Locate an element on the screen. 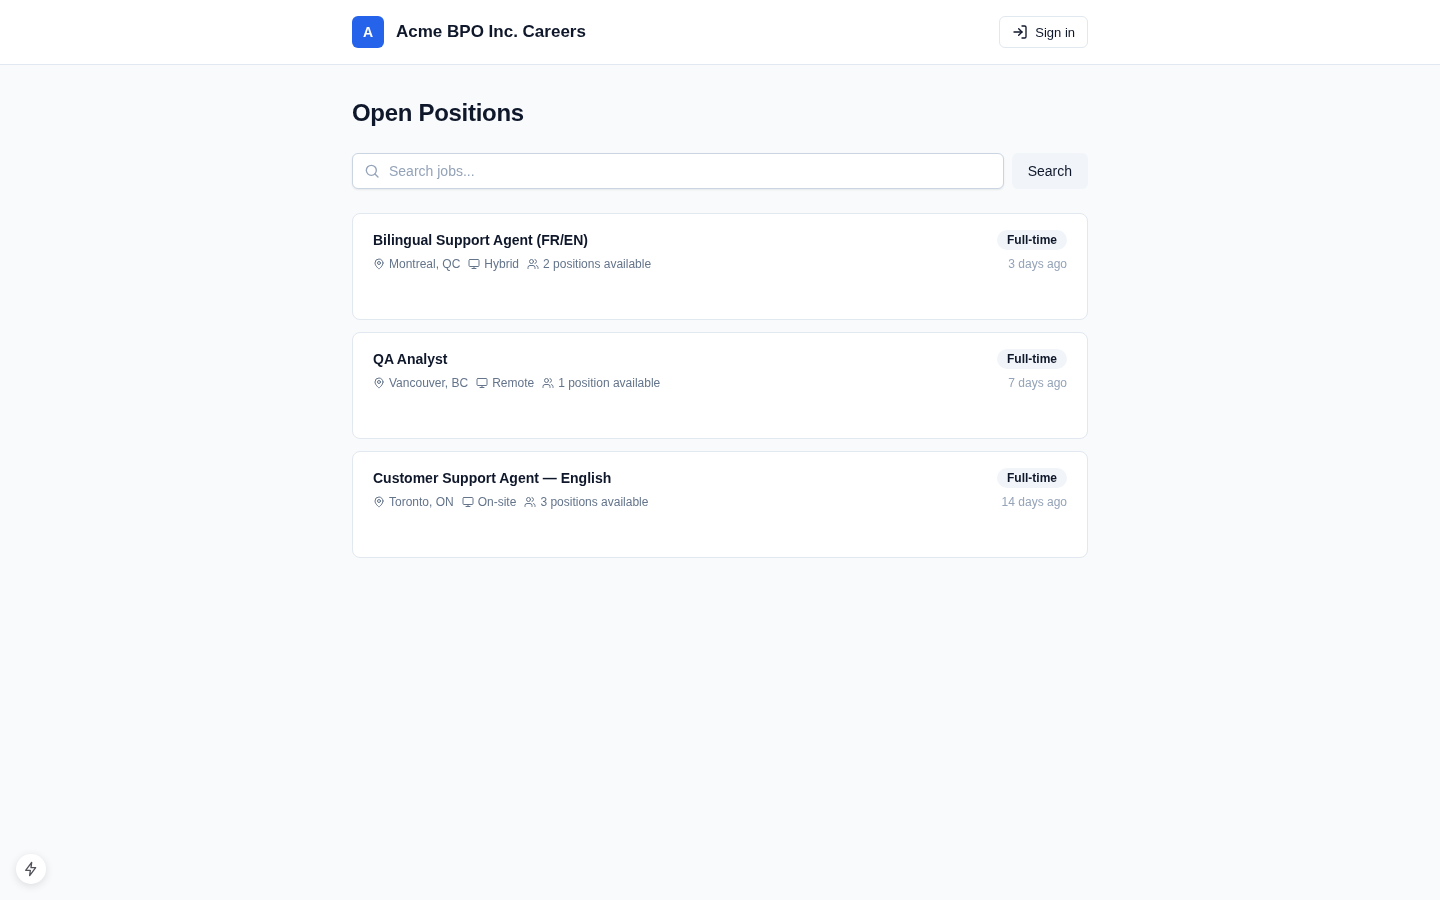  job-location: Toronto, ON is located at coordinates (421, 502).